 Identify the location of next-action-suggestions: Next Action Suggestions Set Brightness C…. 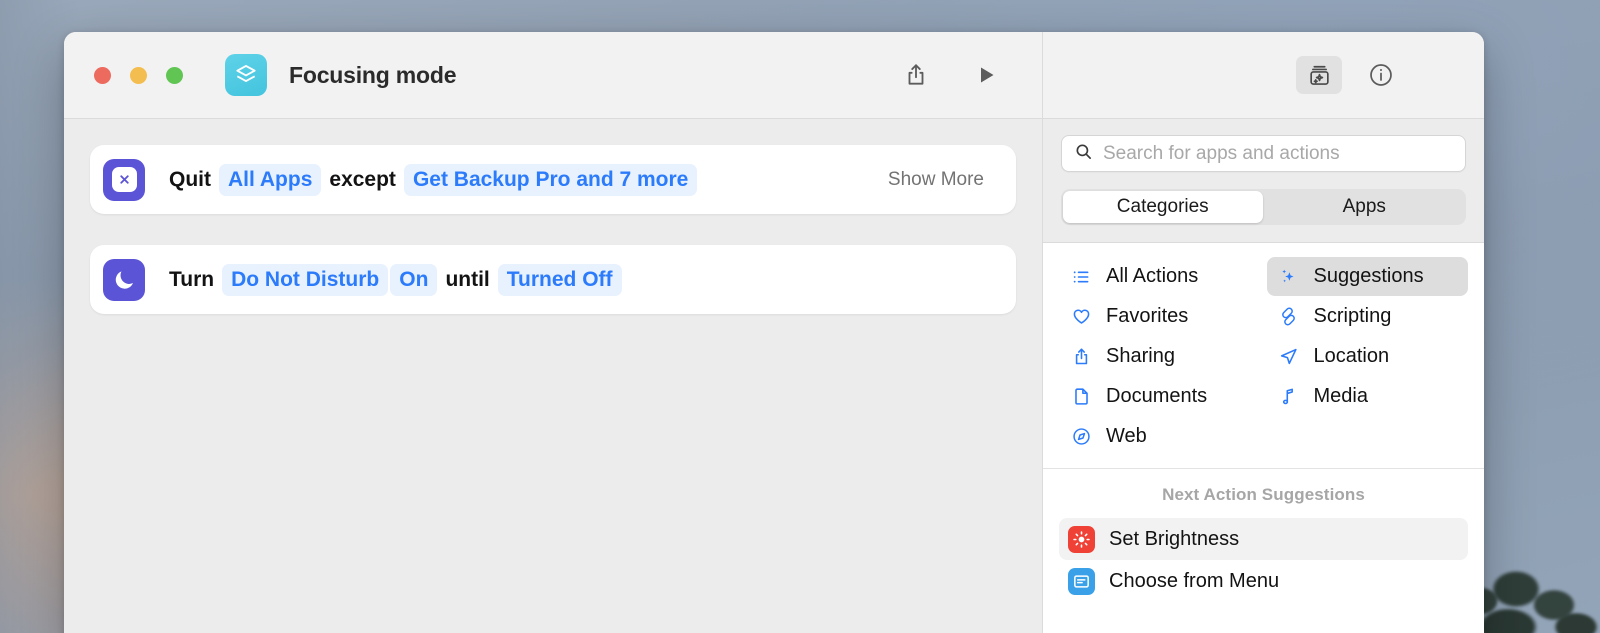
(1263, 535).